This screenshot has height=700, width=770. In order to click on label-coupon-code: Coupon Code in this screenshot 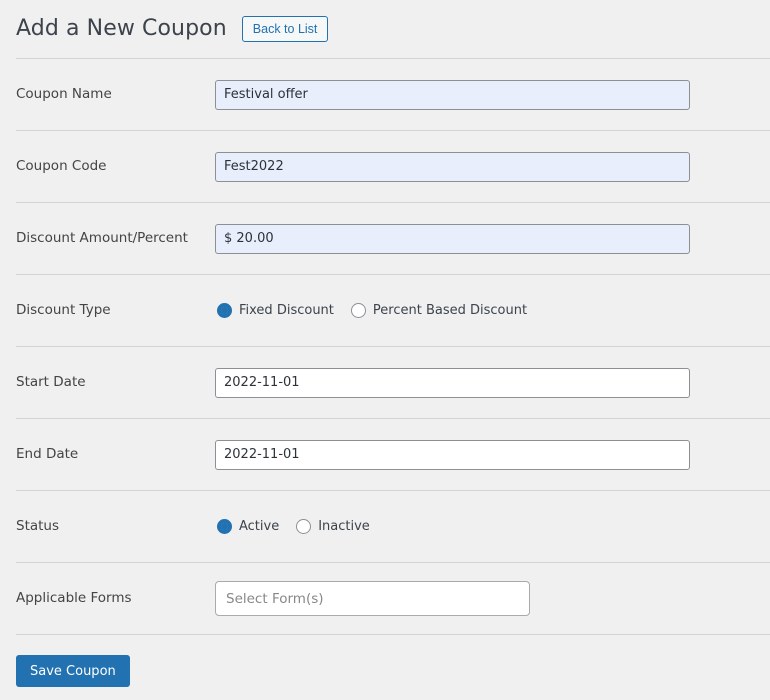, I will do `click(61, 165)`.